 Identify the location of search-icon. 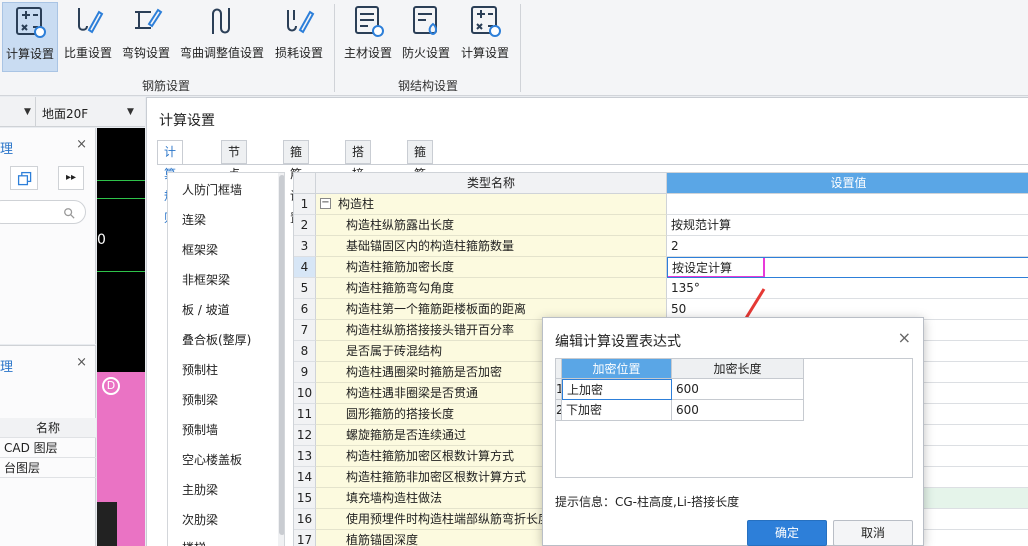
(69, 213).